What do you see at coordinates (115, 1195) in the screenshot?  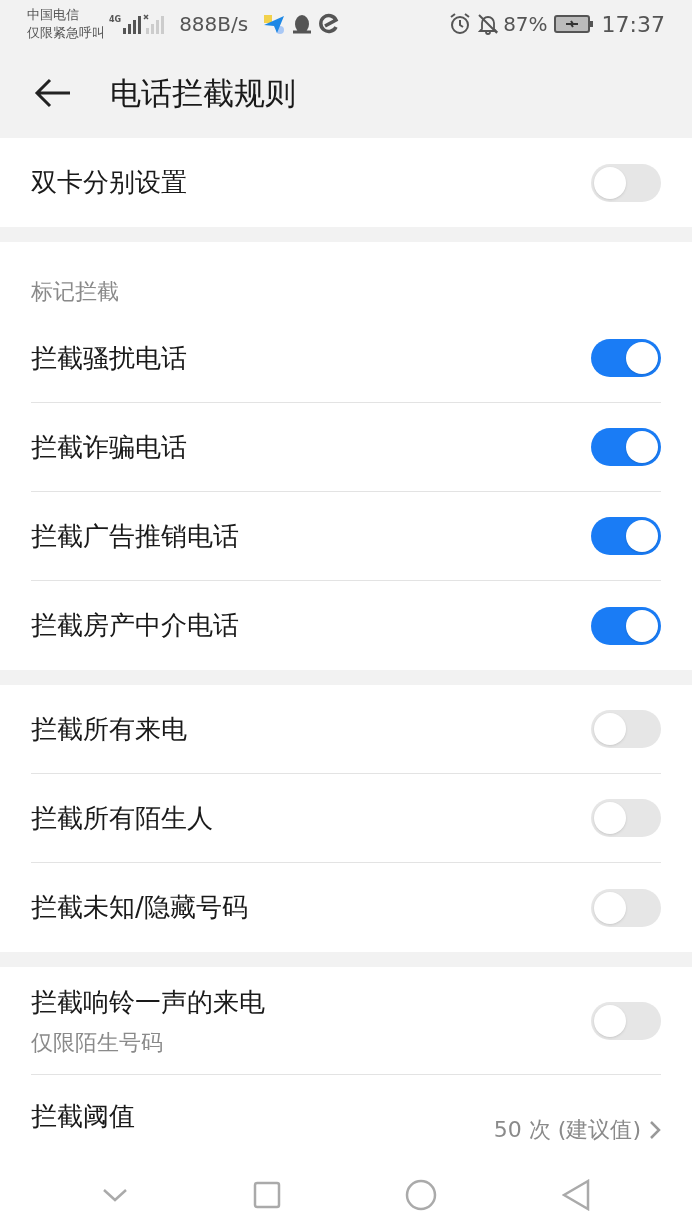 I see `collapse-chevron-icon` at bounding box center [115, 1195].